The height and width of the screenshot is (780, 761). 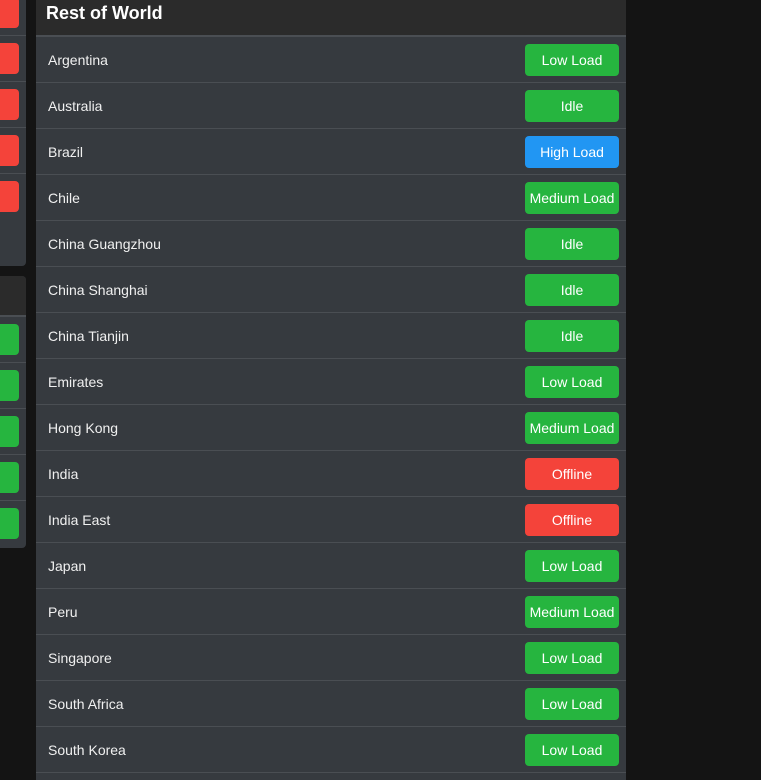 What do you see at coordinates (87, 749) in the screenshot?
I see `region-name: South Korea` at bounding box center [87, 749].